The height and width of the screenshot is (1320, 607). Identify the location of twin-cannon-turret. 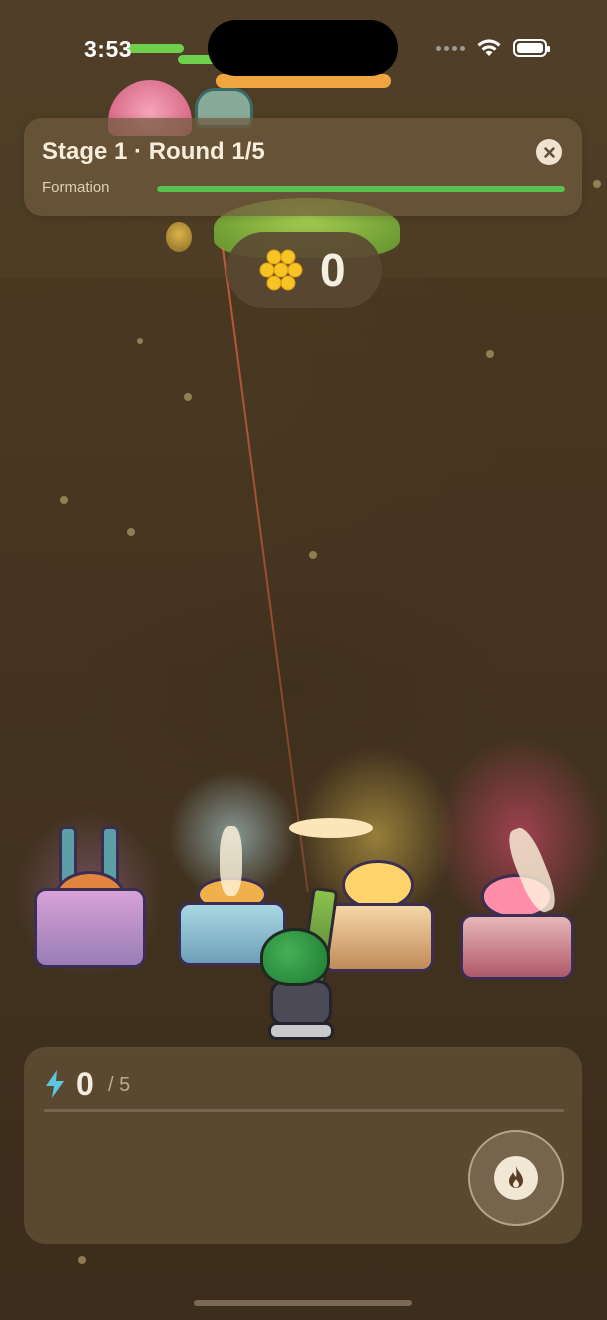
(90, 897).